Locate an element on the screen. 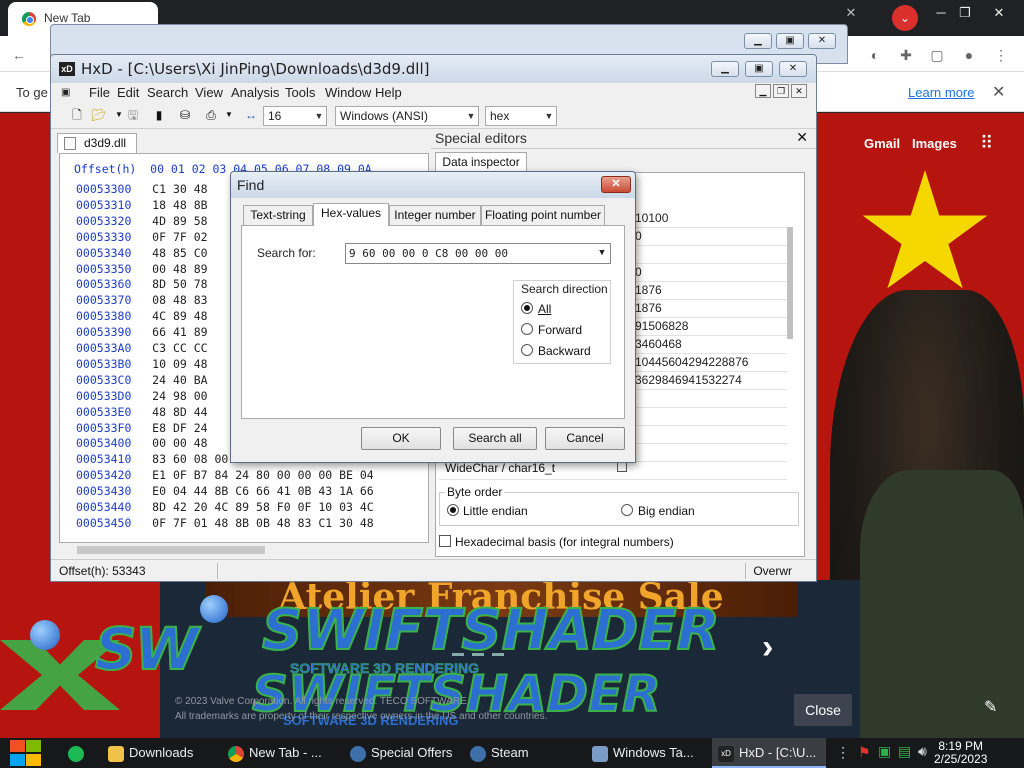 This screenshot has height=768, width=1024. volume-icon: 🔊︎ is located at coordinates (922, 751).